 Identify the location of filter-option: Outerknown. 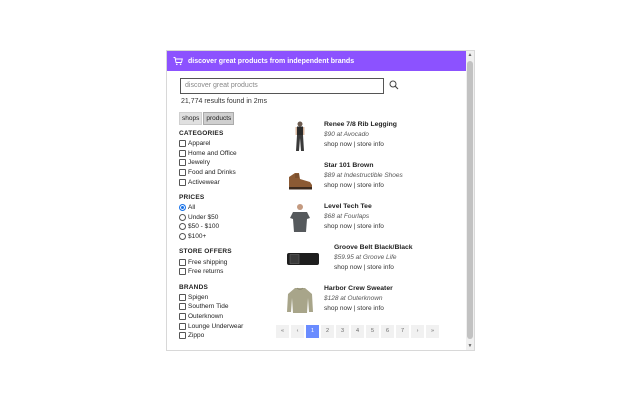
(229, 317).